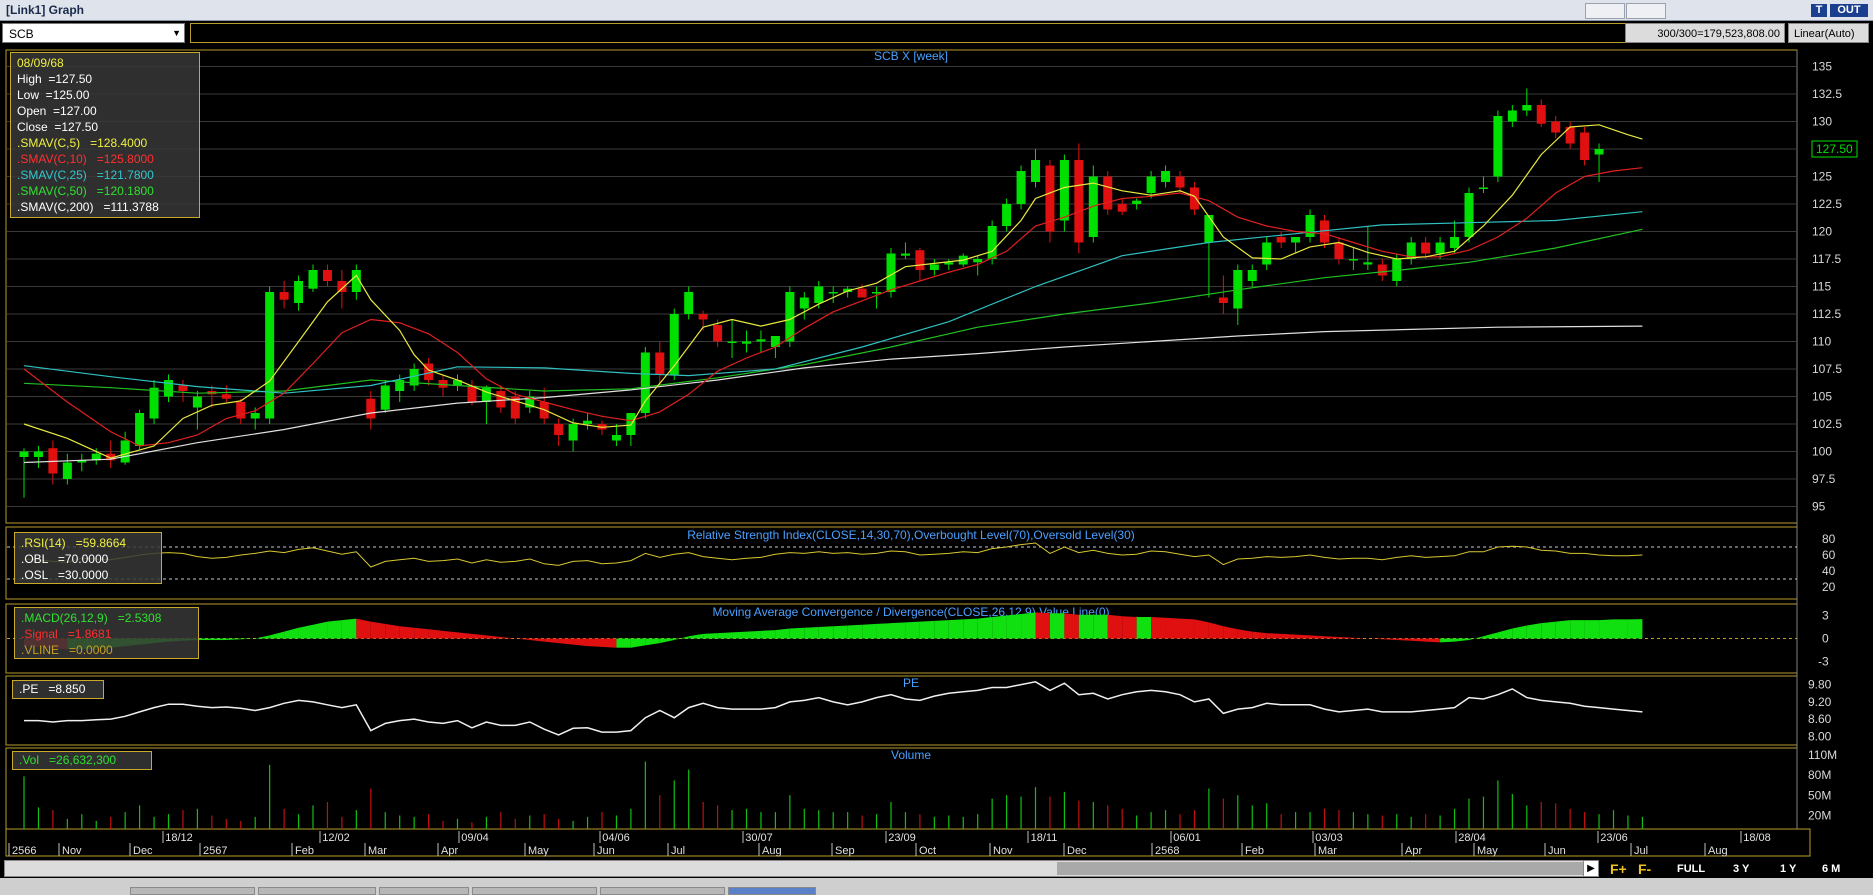  What do you see at coordinates (1829, 587) in the screenshot?
I see `rsi-y-tick: 20` at bounding box center [1829, 587].